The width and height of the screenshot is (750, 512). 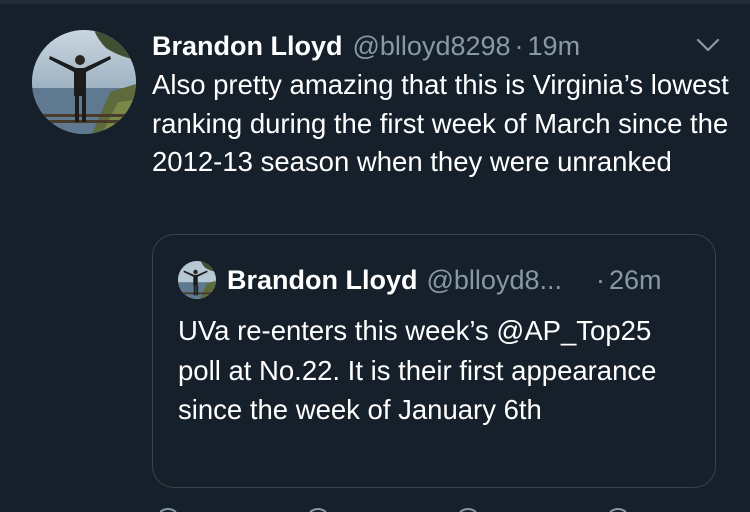 I want to click on quoted-tweet-header: Brandon Lloyd @blloyd8... · 26m, so click(x=444, y=280).